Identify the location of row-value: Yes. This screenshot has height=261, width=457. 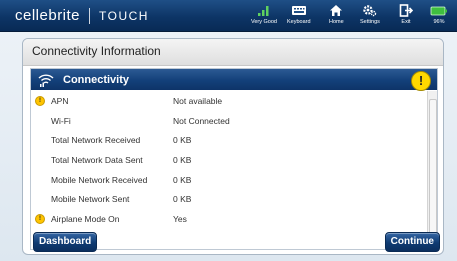
(180, 218).